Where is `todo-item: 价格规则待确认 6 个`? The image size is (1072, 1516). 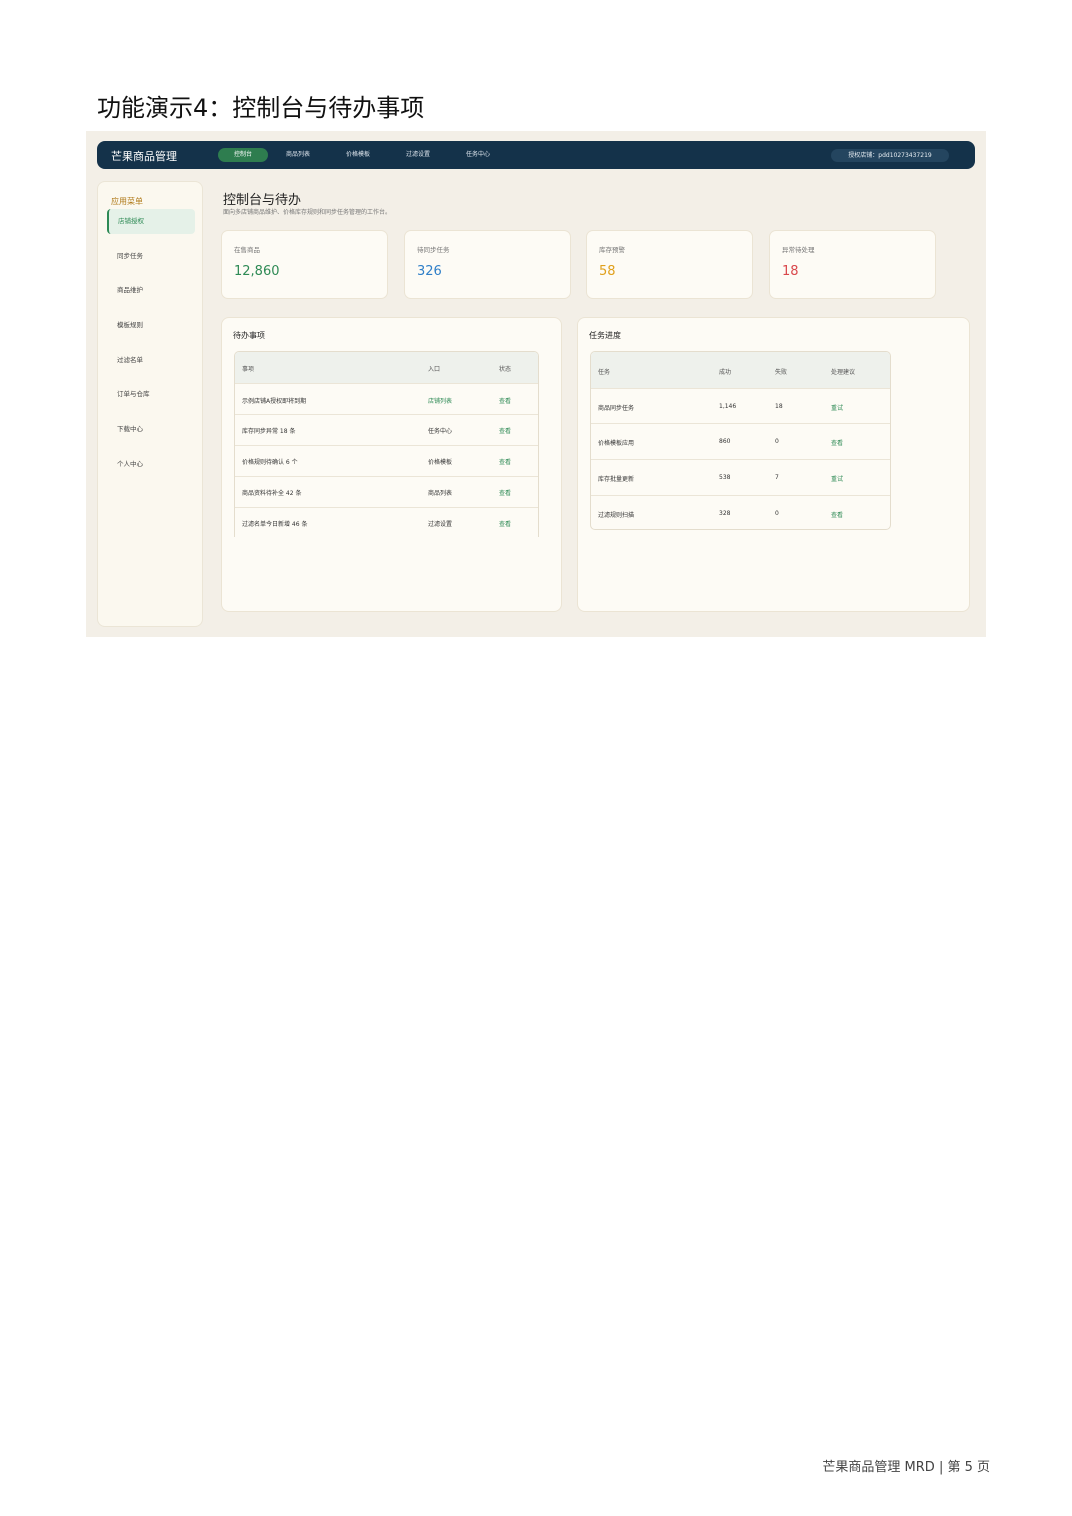 todo-item: 价格规则待确认 6 个 is located at coordinates (270, 462).